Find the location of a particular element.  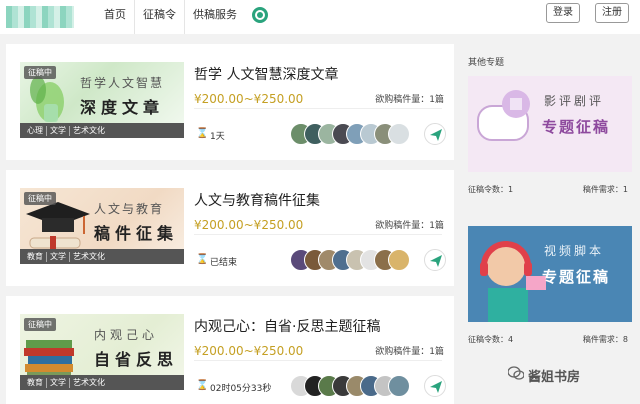

card-status: 02时05分33秒 is located at coordinates (241, 389).